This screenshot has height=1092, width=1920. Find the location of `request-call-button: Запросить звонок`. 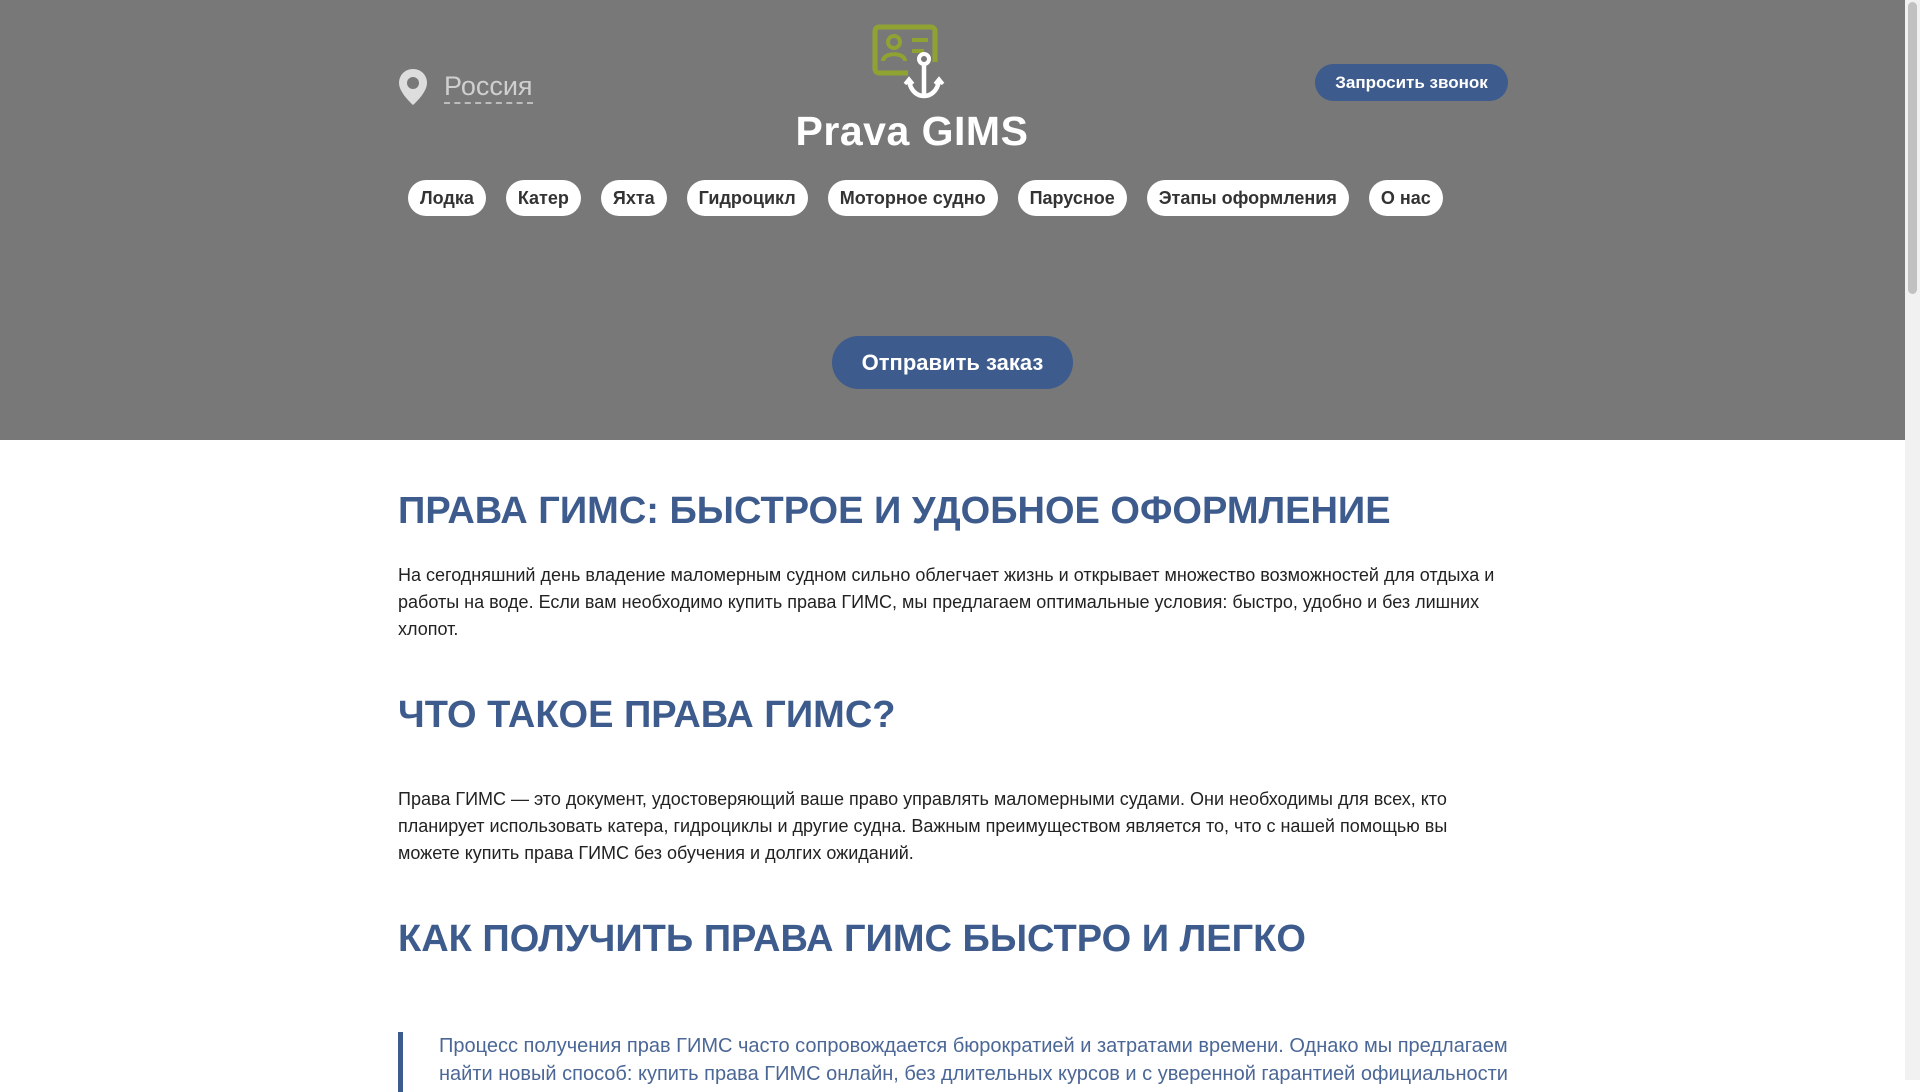

request-call-button: Запросить звонок is located at coordinates (1411, 82).